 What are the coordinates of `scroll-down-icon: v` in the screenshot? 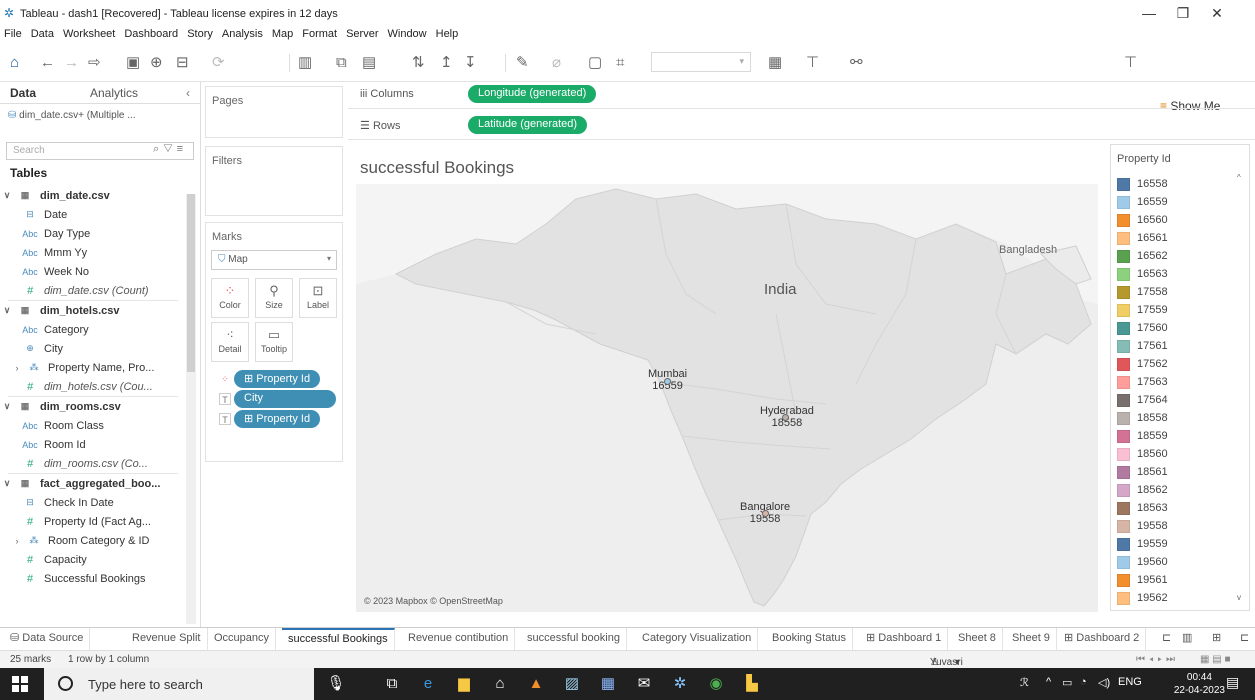 It's located at (1239, 597).